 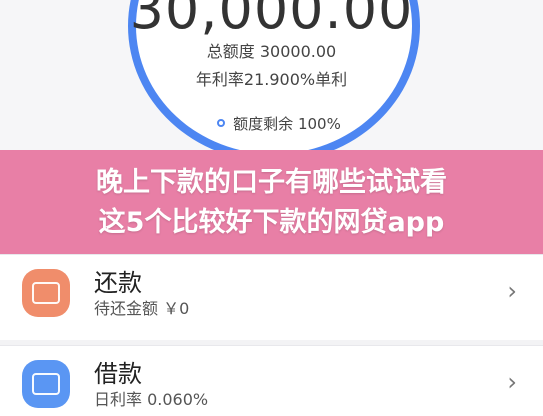 What do you see at coordinates (271, 182) in the screenshot?
I see `banner-line-1: 晚上下款的口子有哪些试试看` at bounding box center [271, 182].